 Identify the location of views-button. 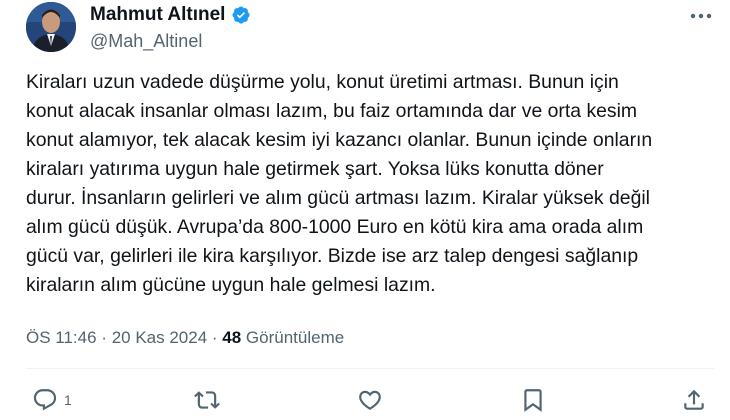
(533, 400).